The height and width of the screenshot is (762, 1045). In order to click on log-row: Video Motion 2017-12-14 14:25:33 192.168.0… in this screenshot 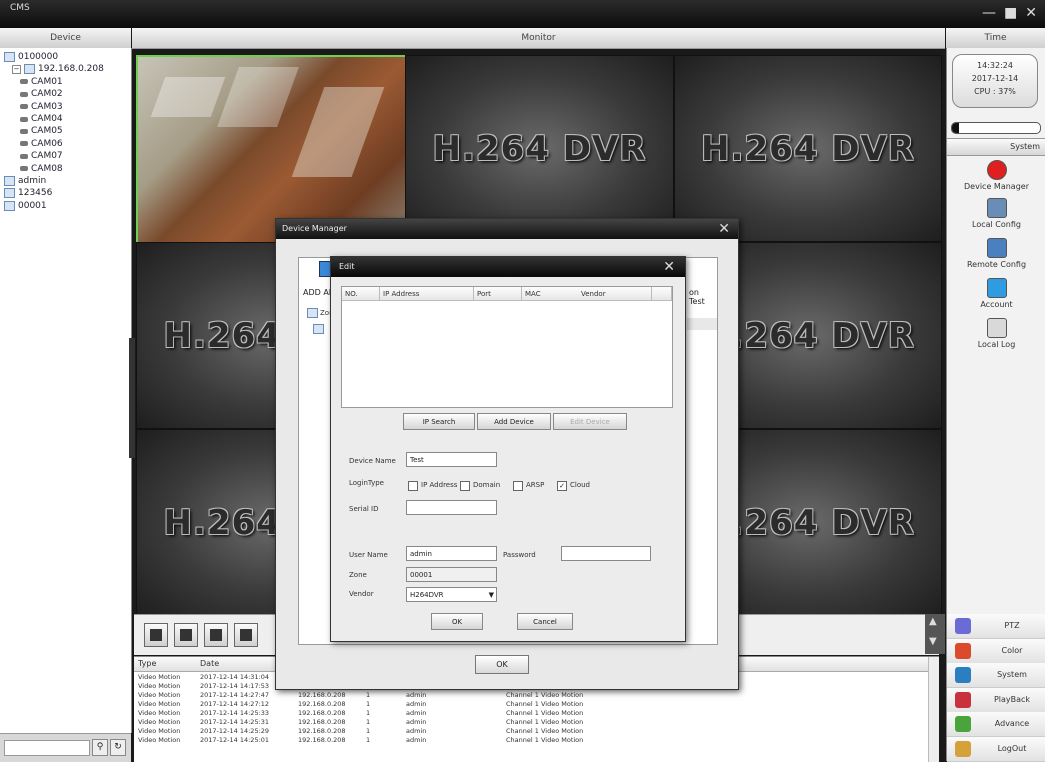, I will do `click(530, 713)`.